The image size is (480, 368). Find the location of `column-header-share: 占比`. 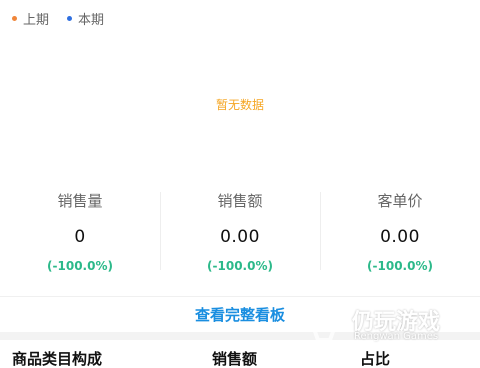

column-header-share: 占比 is located at coordinates (375, 359).